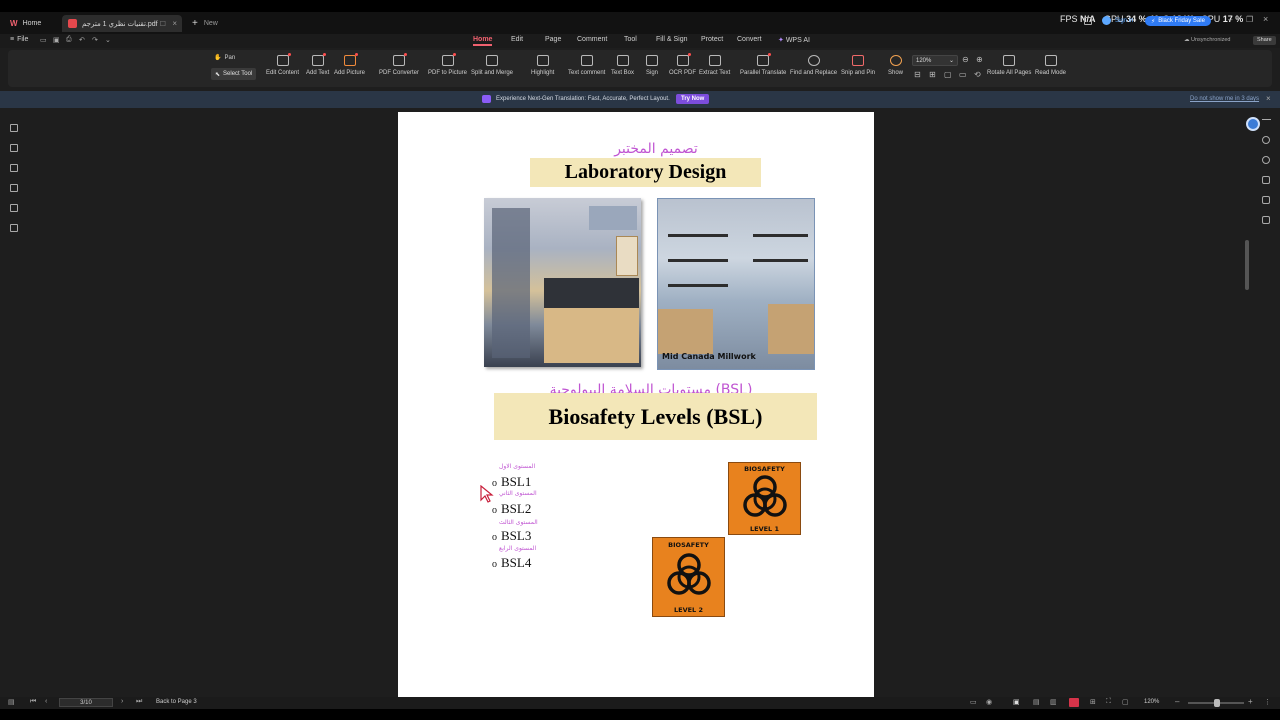 This screenshot has width=1280, height=720. Describe the element at coordinates (932, 74) in the screenshot. I see `fit-page-icon: ⊞` at that location.